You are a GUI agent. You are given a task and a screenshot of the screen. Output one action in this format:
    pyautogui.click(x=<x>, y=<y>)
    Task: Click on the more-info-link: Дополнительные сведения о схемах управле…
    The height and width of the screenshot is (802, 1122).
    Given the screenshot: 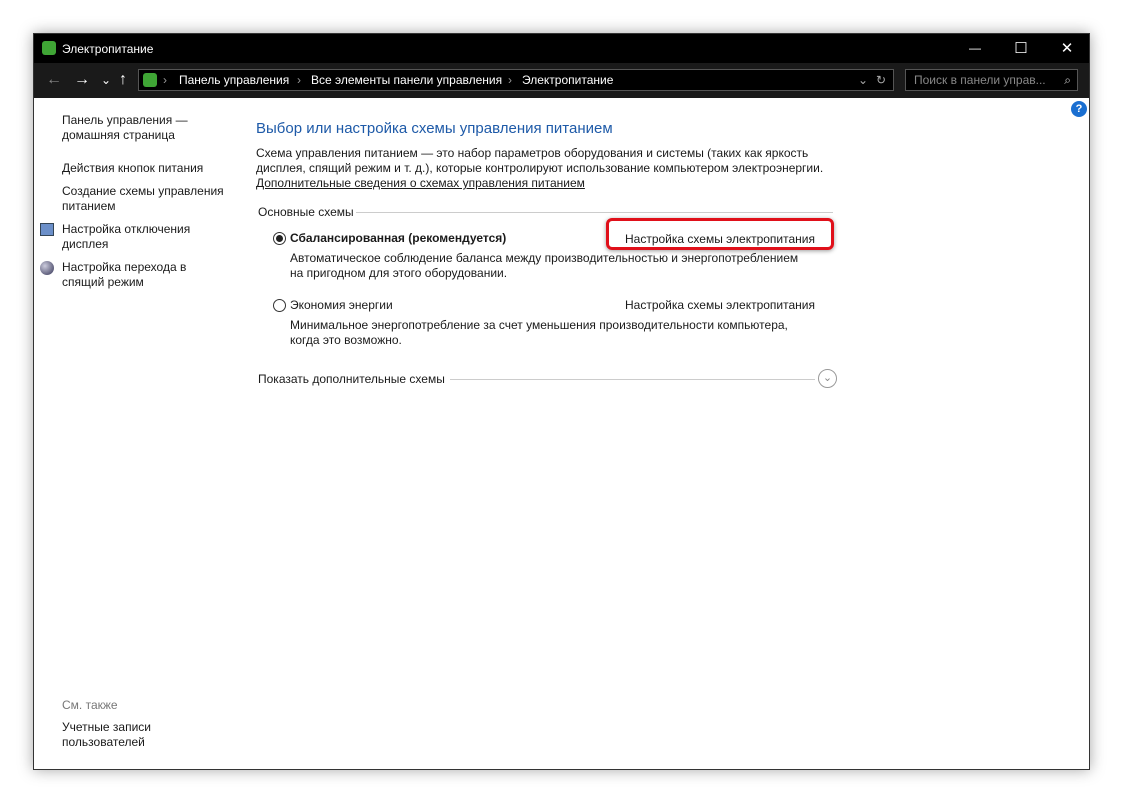 What is the action you would take?
    pyautogui.click(x=420, y=183)
    